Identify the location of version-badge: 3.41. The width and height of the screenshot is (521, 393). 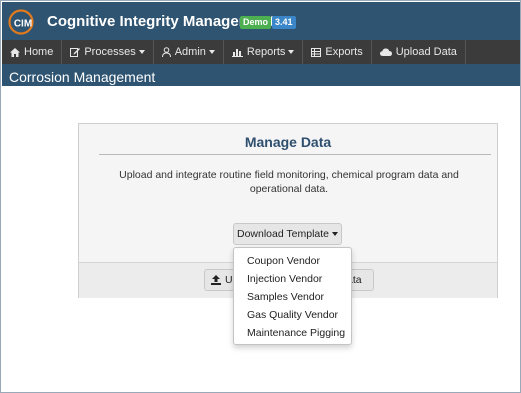
(284, 22).